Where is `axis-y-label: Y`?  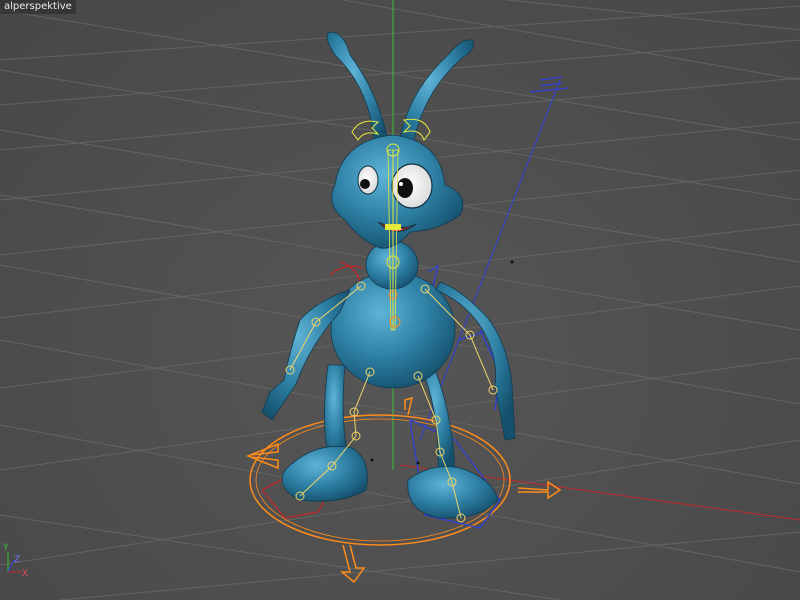 axis-y-label: Y is located at coordinates (5, 548).